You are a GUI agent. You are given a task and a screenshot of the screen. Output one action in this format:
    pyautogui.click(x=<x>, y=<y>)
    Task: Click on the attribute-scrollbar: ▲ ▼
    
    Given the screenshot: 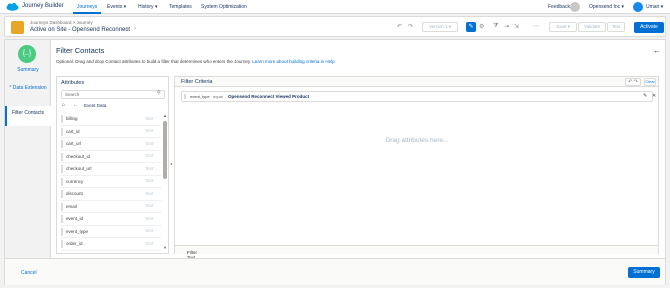 What is the action you would take?
    pyautogui.click(x=165, y=182)
    